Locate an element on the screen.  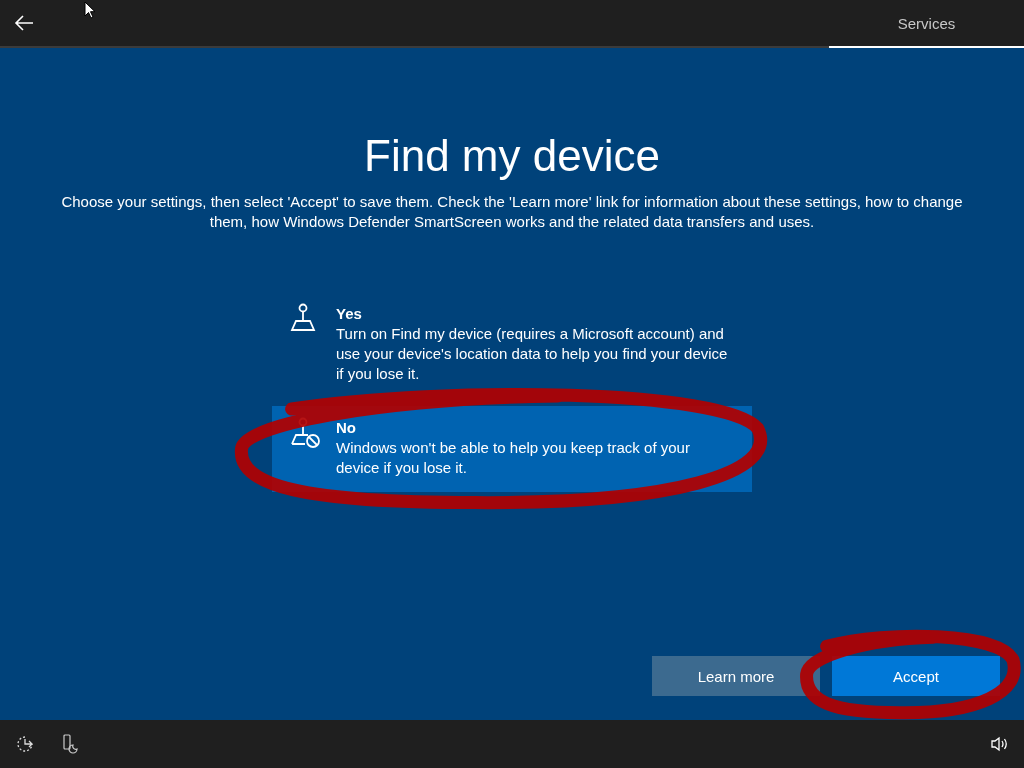
option-card: Yes Turn on Find my device (requires a Microsoft account) and use your device's location data to help you find your device if you lose it. is located at coordinates (512, 345).